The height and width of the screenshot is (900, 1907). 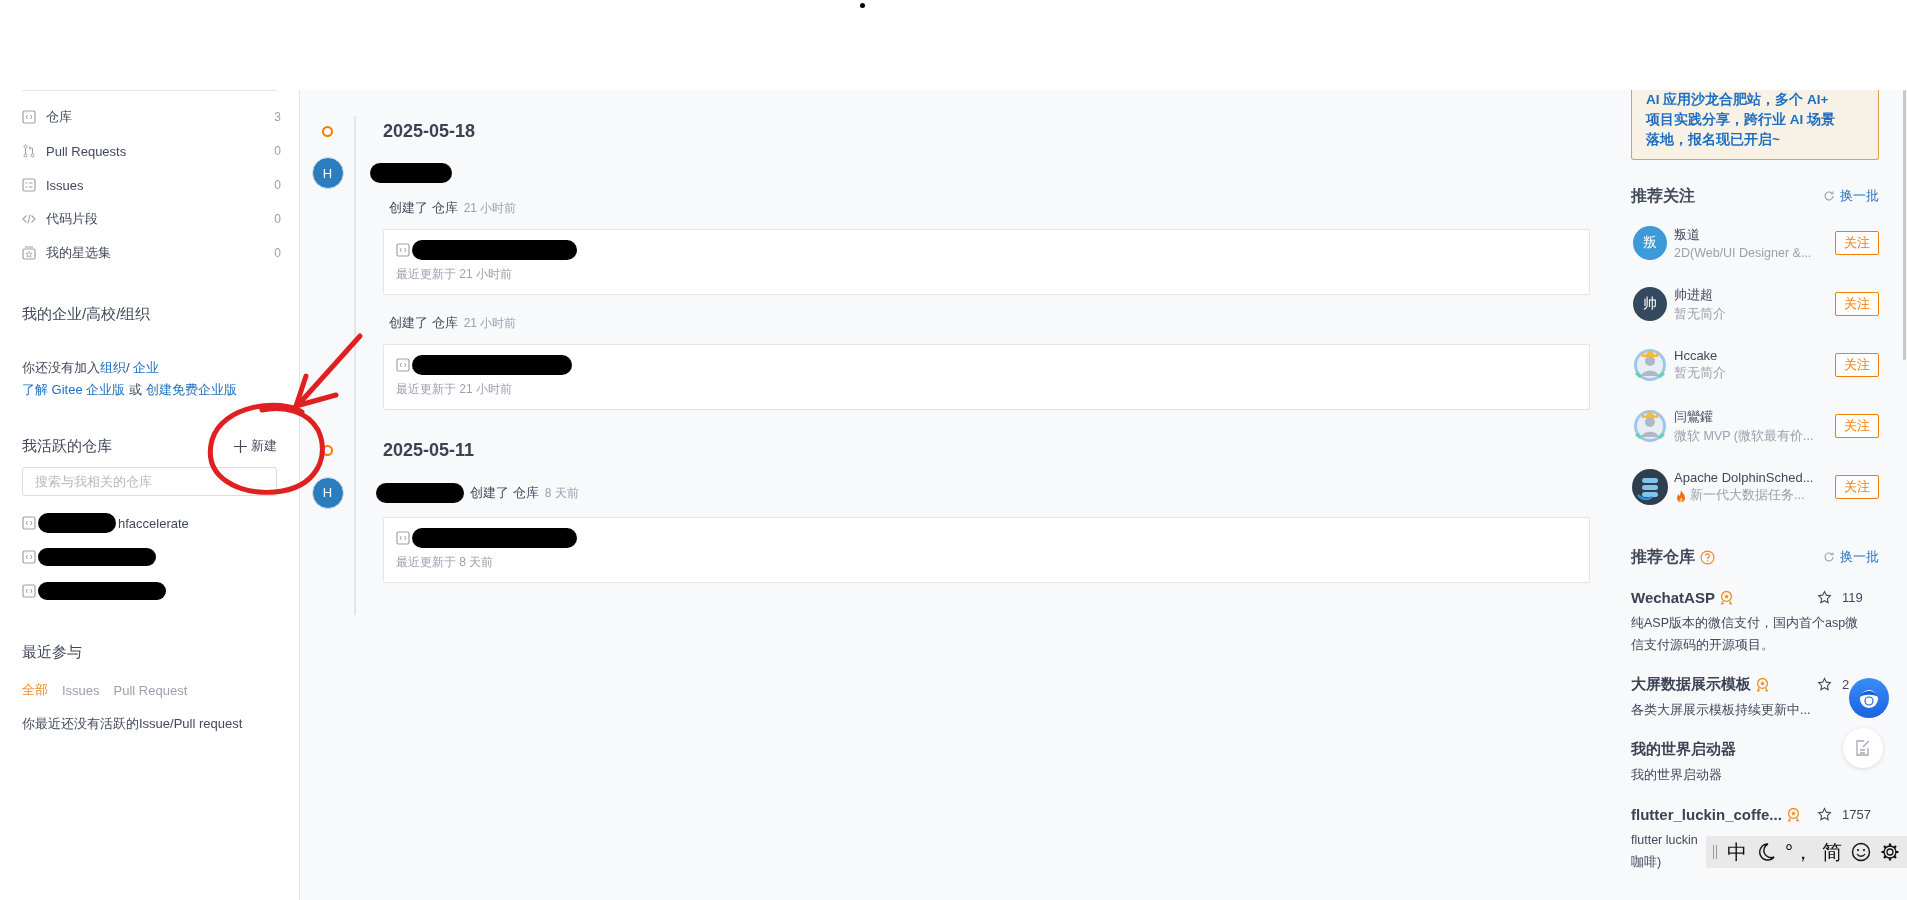 I want to click on text-link: 创建免费企业版, so click(x=191, y=389).